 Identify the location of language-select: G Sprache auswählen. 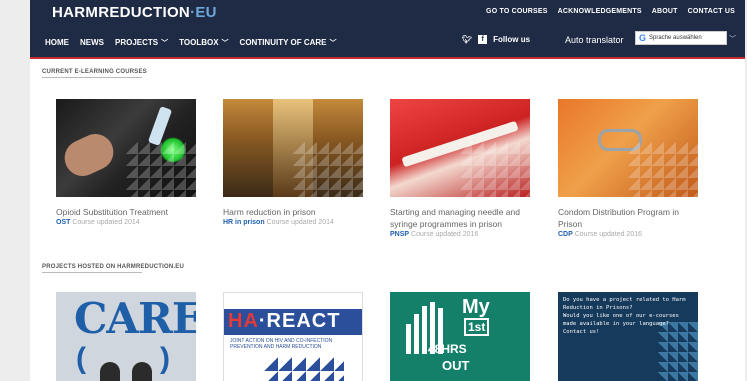
(681, 38).